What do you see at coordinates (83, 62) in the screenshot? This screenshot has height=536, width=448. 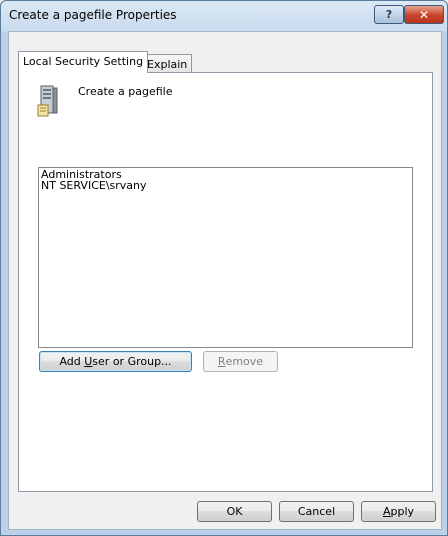 I see `tab-local-security-setting: Local Security Setting` at bounding box center [83, 62].